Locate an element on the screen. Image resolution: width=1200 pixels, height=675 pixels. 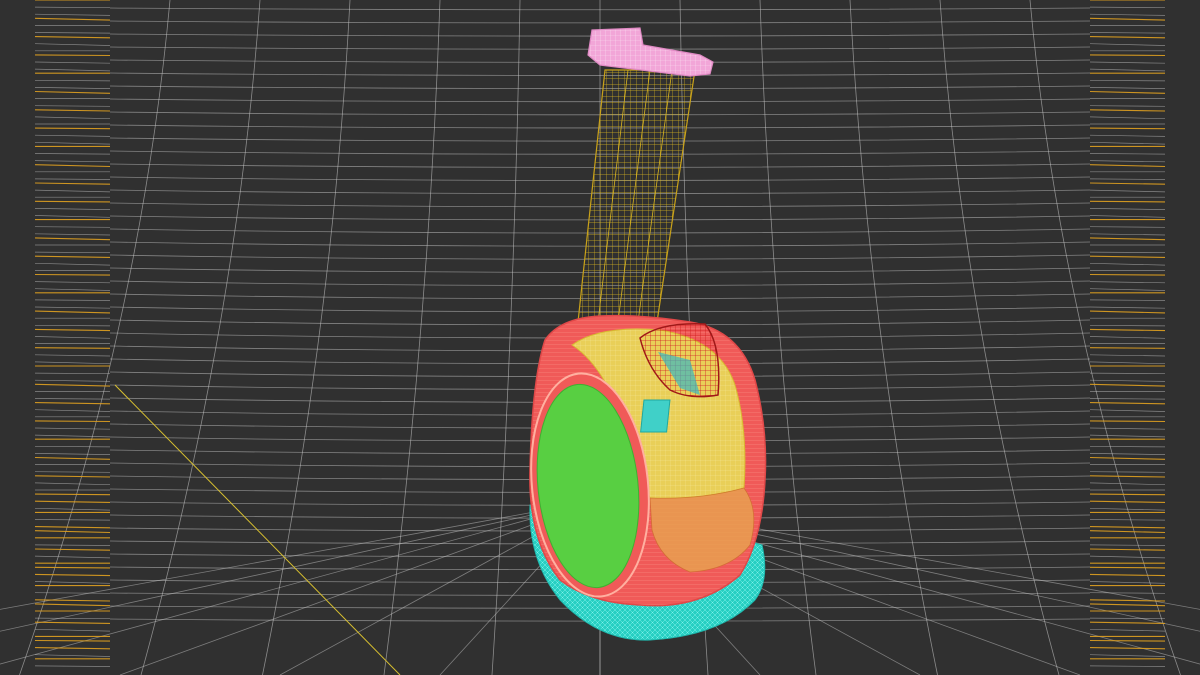
indicator-panel is located at coordinates (655, 416).